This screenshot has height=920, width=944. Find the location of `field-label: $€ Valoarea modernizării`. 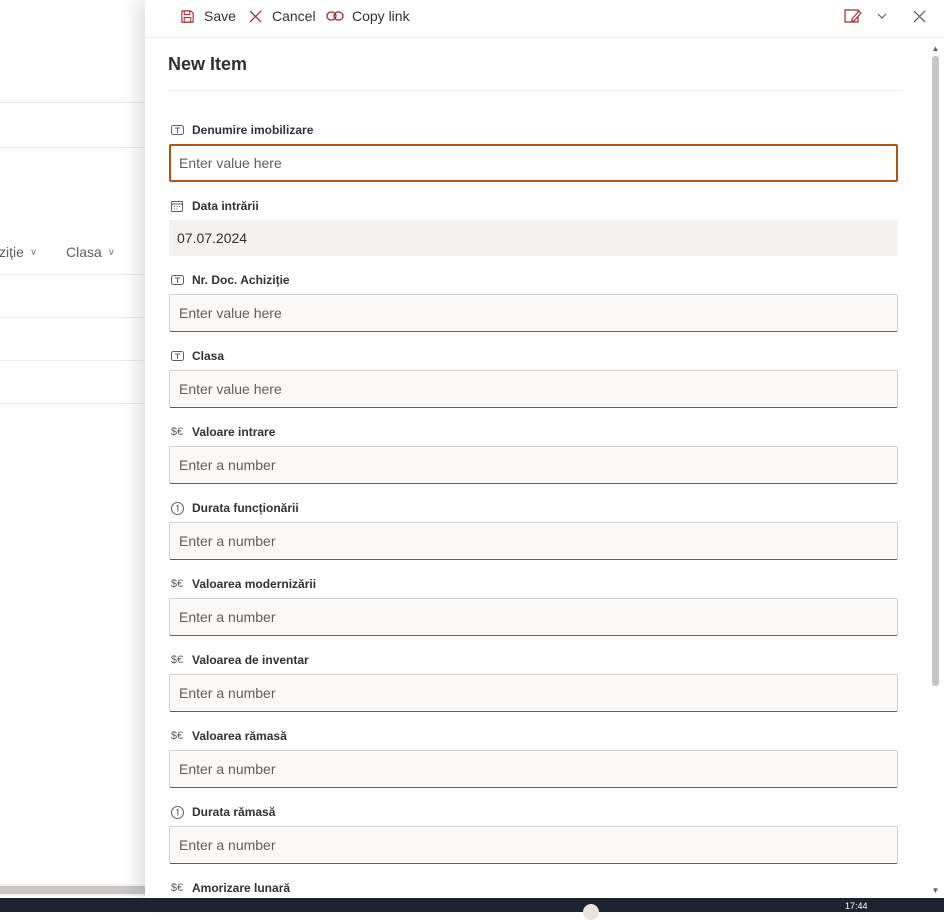

field-label: $€ Valoarea modernizării is located at coordinates (534, 584).